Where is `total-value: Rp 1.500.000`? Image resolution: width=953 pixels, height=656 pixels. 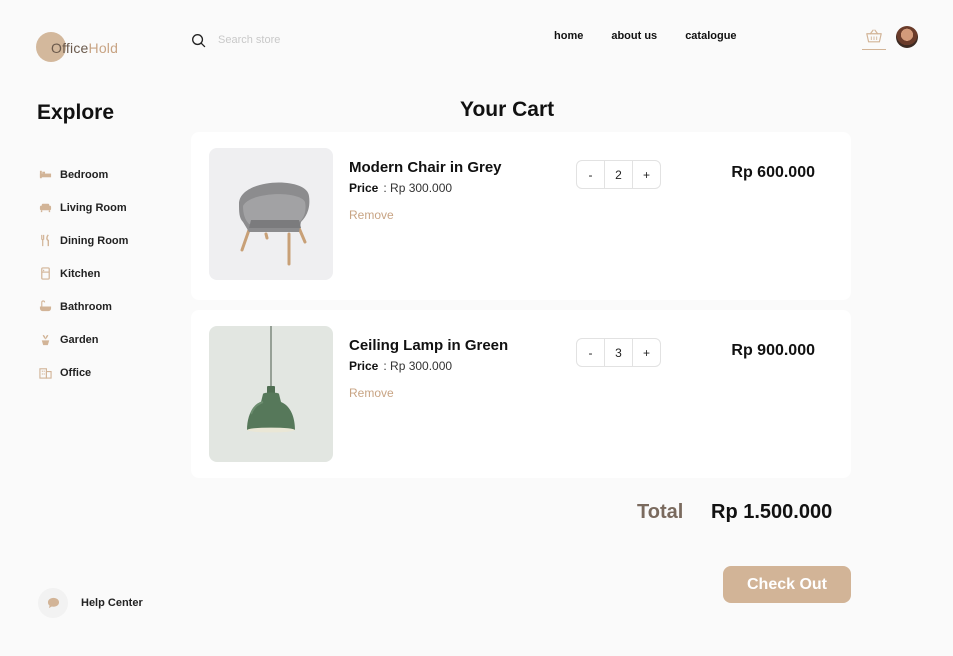
total-value: Rp 1.500.000 is located at coordinates (772, 512).